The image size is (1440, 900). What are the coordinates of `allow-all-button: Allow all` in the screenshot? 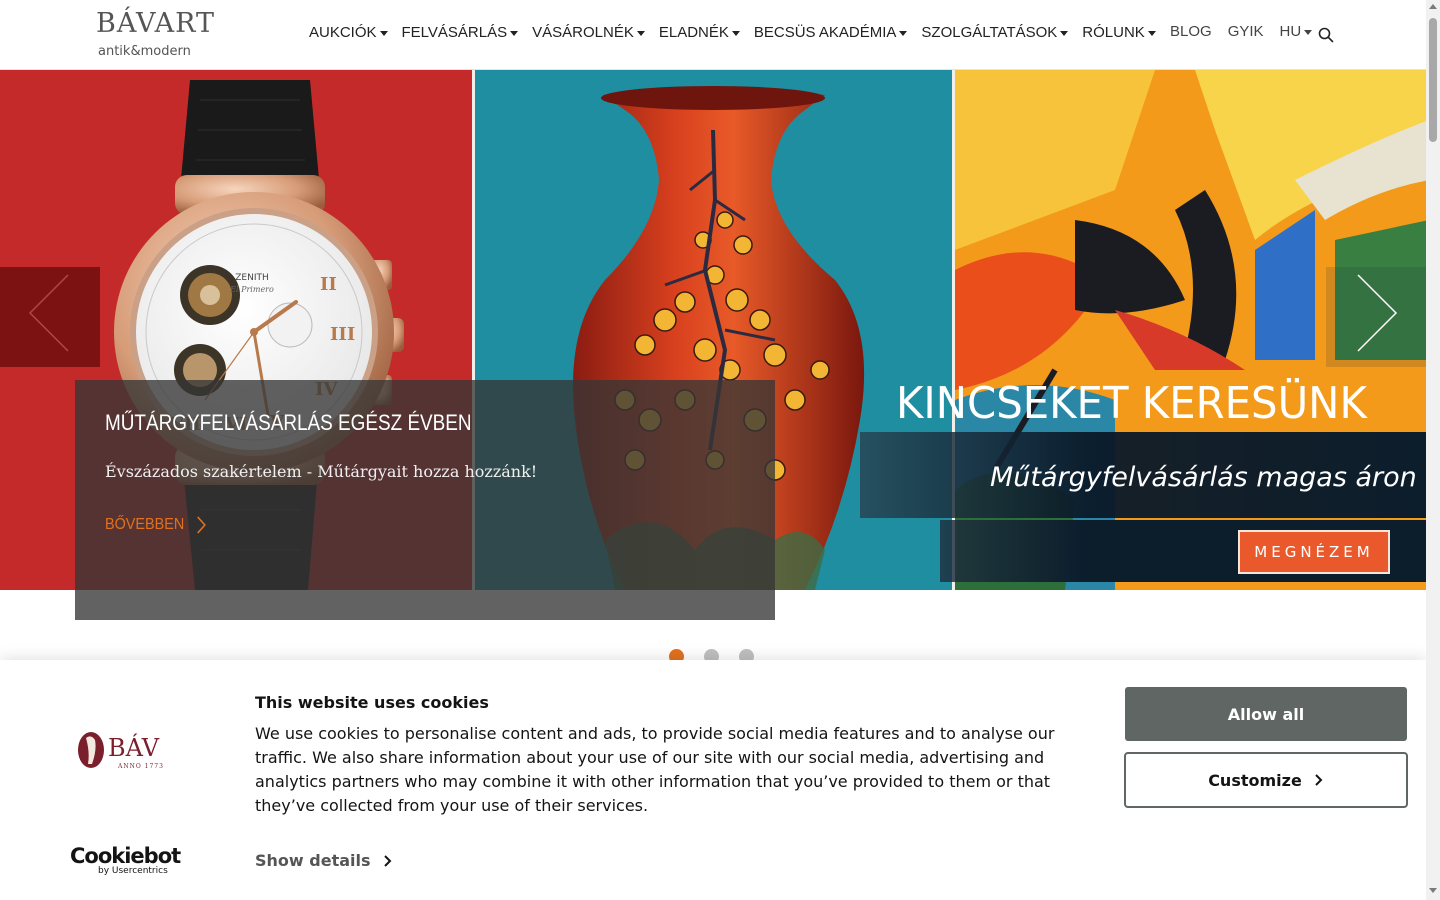 It's located at (1266, 714).